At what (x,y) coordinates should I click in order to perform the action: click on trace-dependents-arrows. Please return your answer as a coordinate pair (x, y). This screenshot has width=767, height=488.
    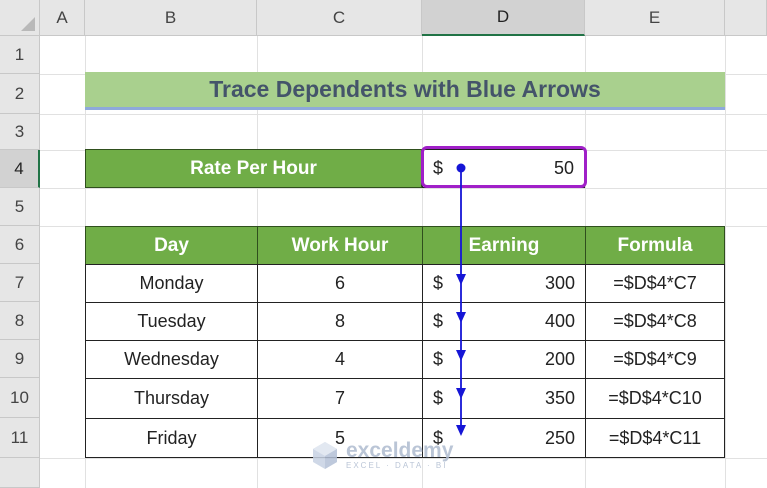
    Looking at the image, I should click on (461, 299).